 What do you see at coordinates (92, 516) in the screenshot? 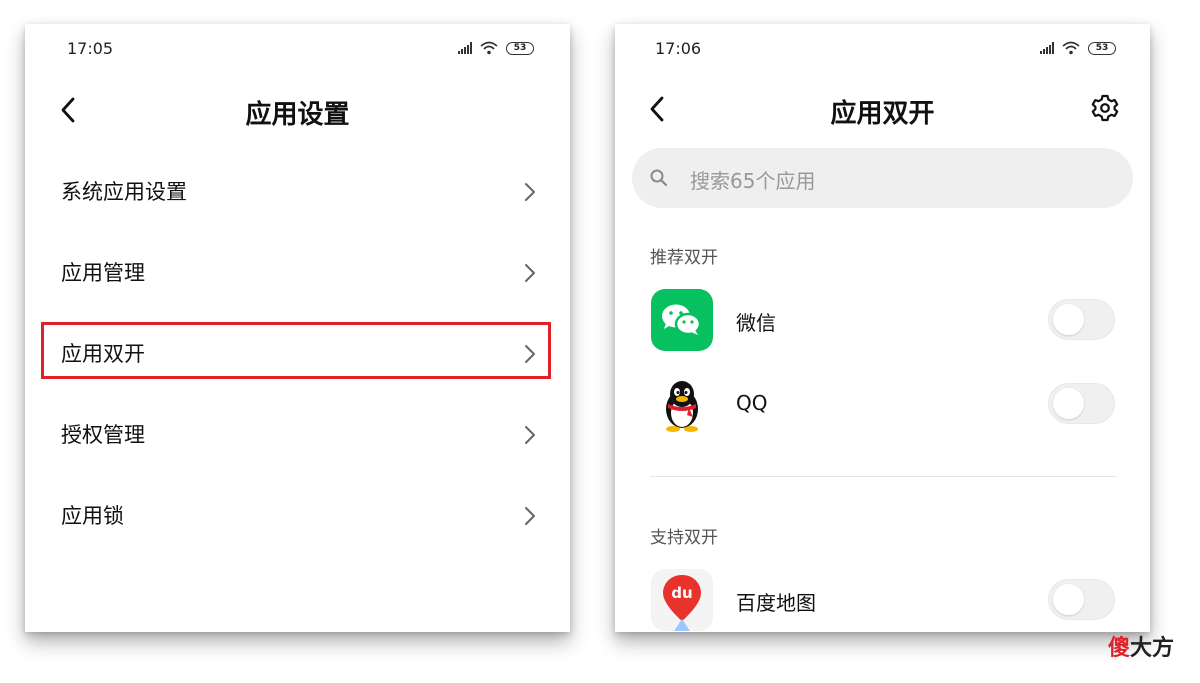
I see `menu-item-label: 应用锁` at bounding box center [92, 516].